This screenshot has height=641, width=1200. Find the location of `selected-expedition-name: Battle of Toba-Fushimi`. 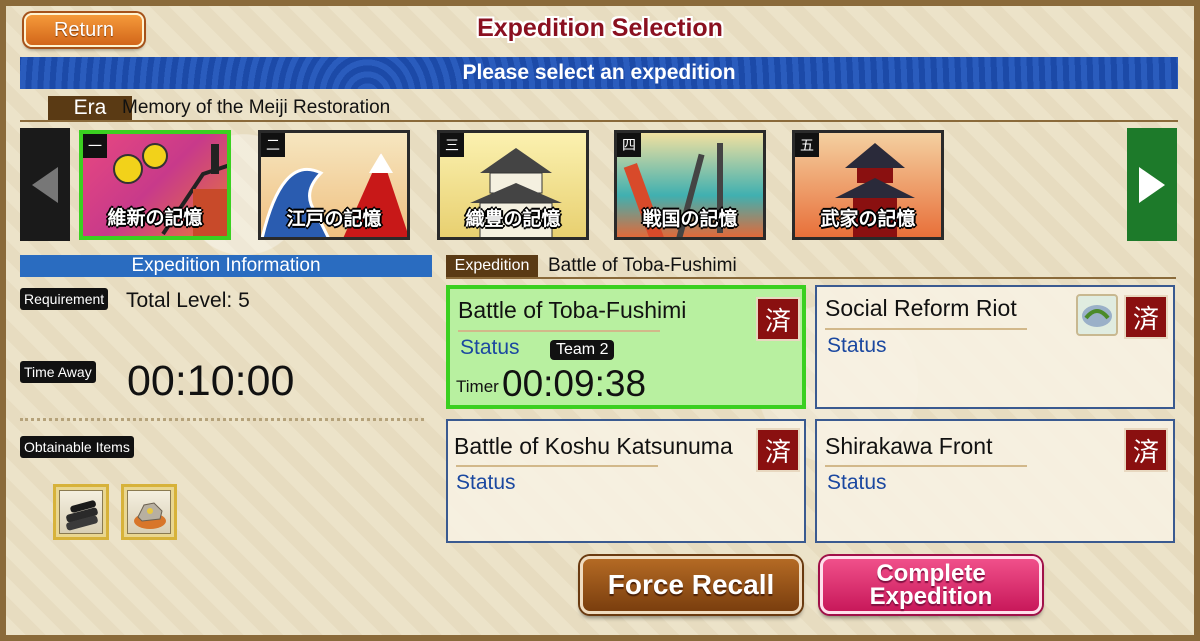

selected-expedition-name: Battle of Toba-Fushimi is located at coordinates (642, 265).